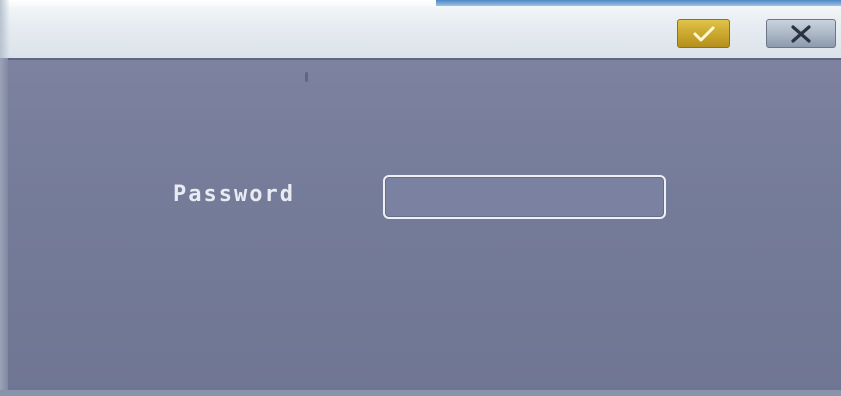 This screenshot has height=396, width=841. What do you see at coordinates (638, 3) in the screenshot?
I see `title-accent` at bounding box center [638, 3].